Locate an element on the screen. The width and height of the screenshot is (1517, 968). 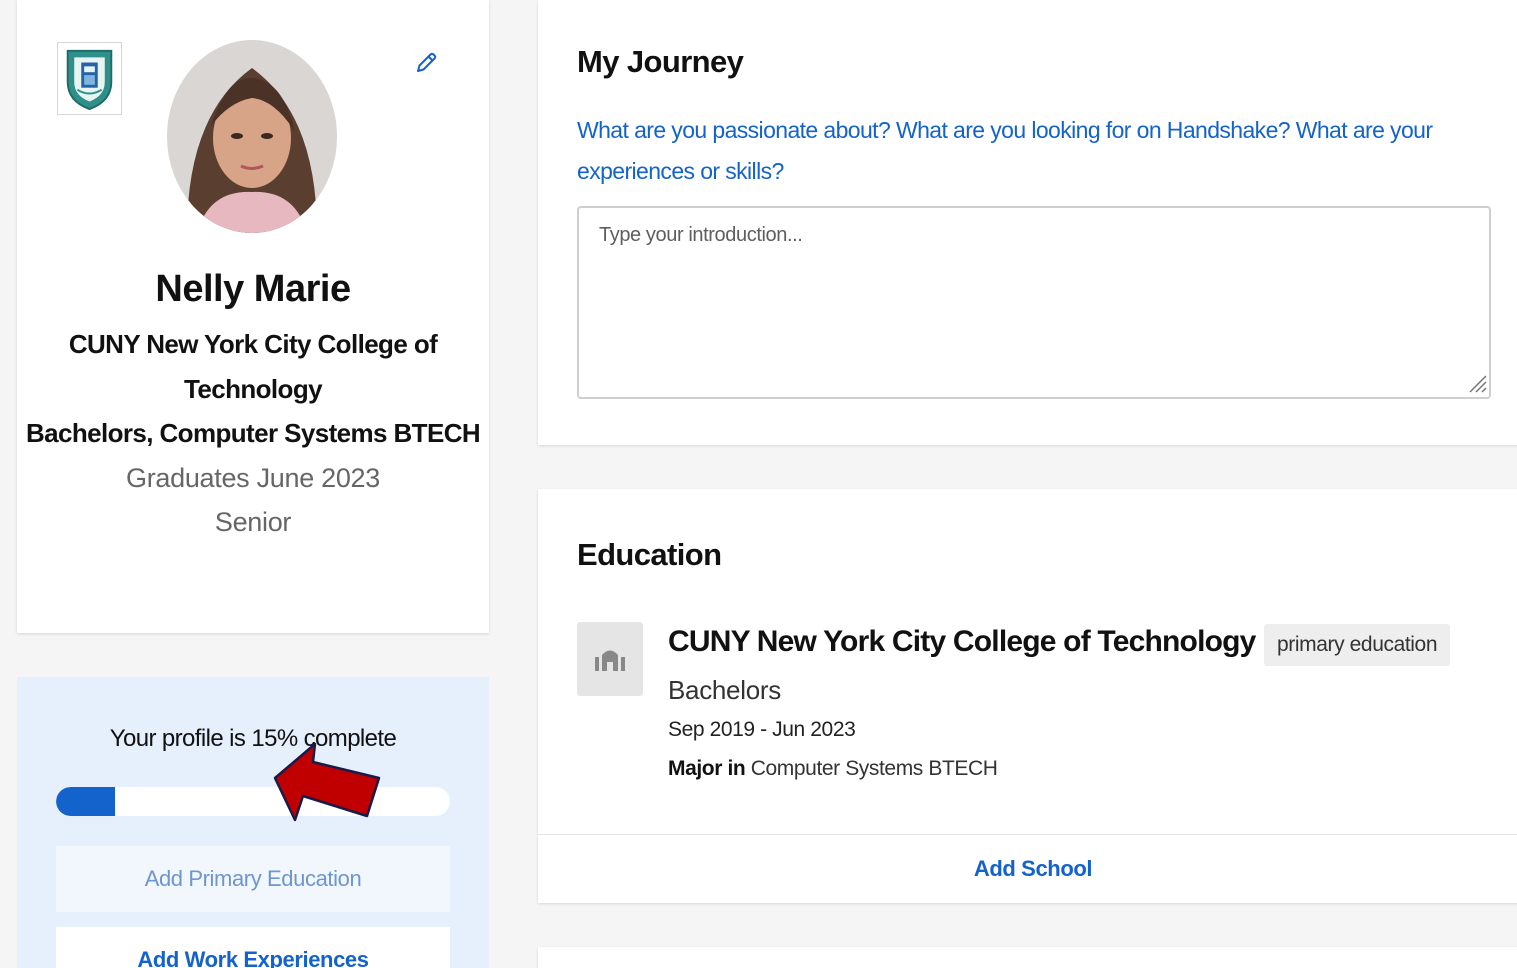
school-logo is located at coordinates (89, 78).